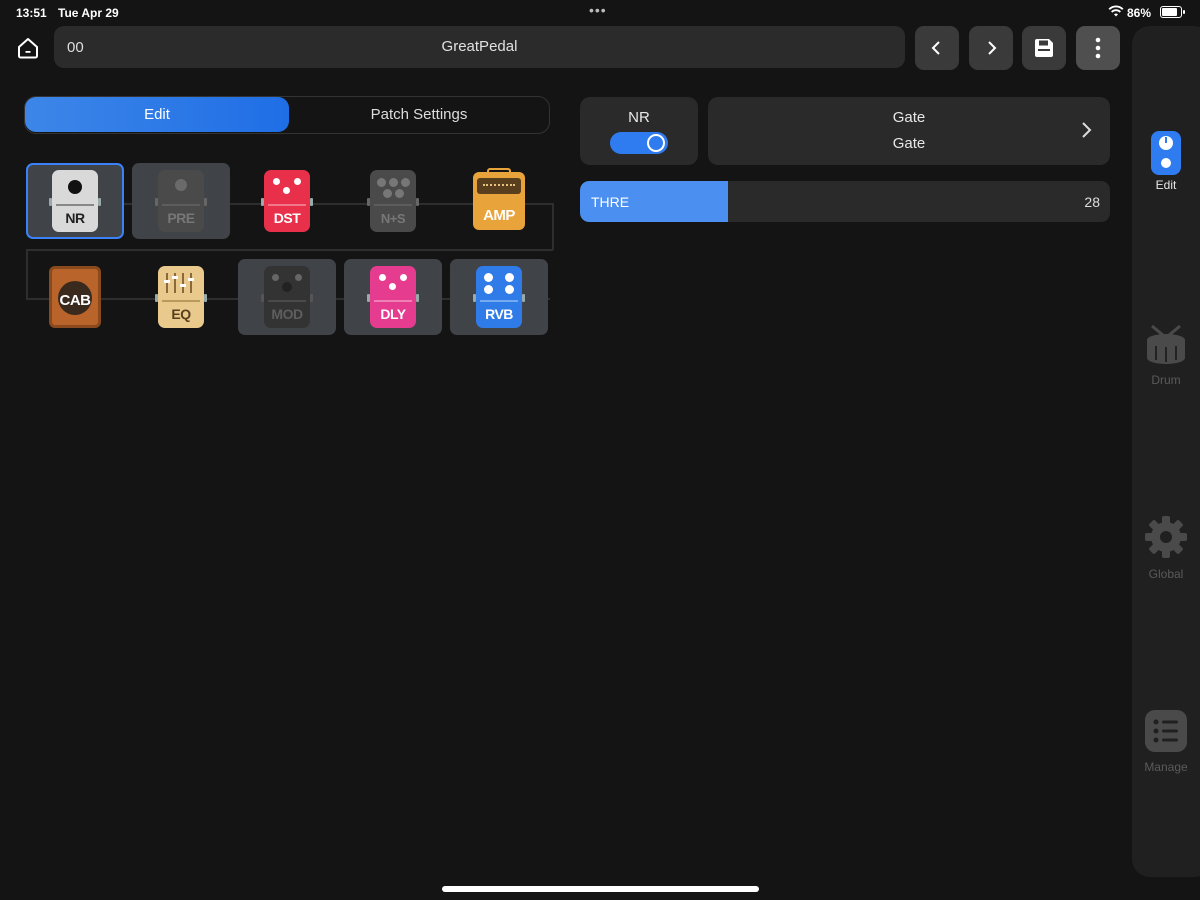 Image resolution: width=1200 pixels, height=900 pixels. I want to click on sidebar-label-global: Global, so click(1166, 574).